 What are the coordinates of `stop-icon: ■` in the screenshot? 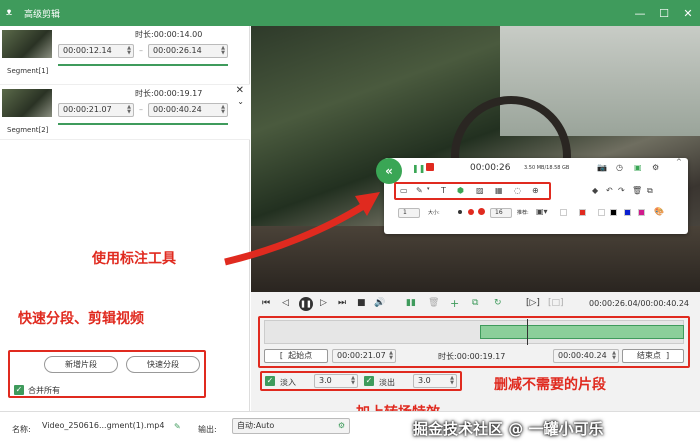 It's located at (361, 303).